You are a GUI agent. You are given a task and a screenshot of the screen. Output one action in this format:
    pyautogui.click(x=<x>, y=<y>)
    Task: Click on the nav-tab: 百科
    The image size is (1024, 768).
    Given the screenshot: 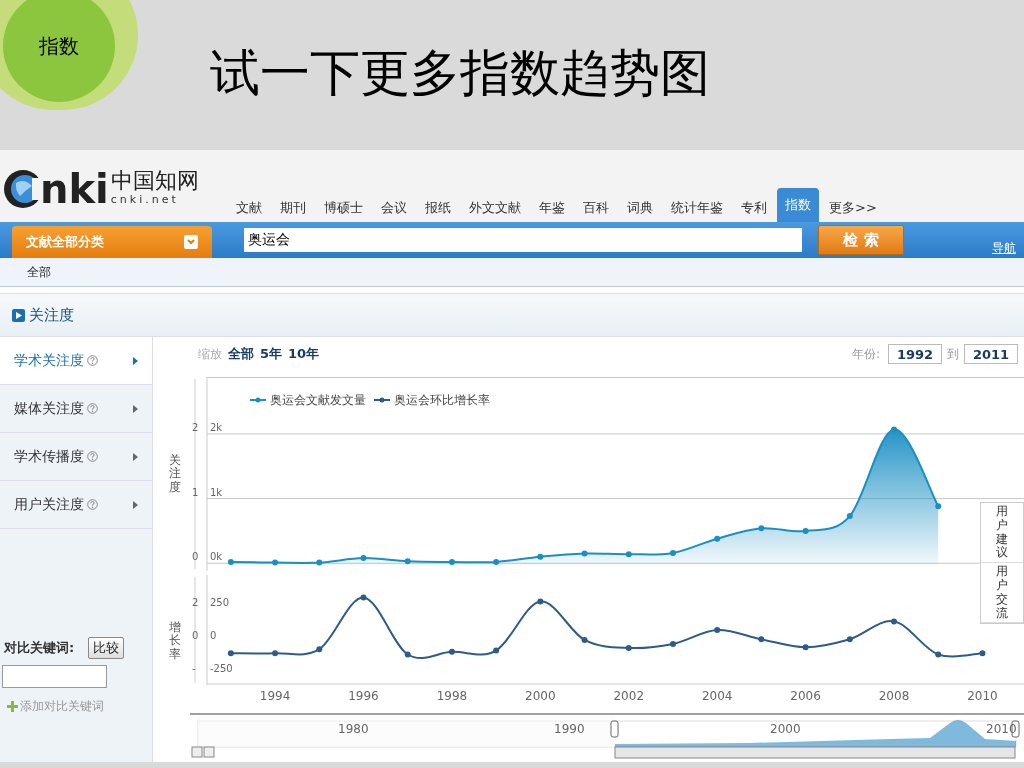 What is the action you would take?
    pyautogui.click(x=596, y=208)
    